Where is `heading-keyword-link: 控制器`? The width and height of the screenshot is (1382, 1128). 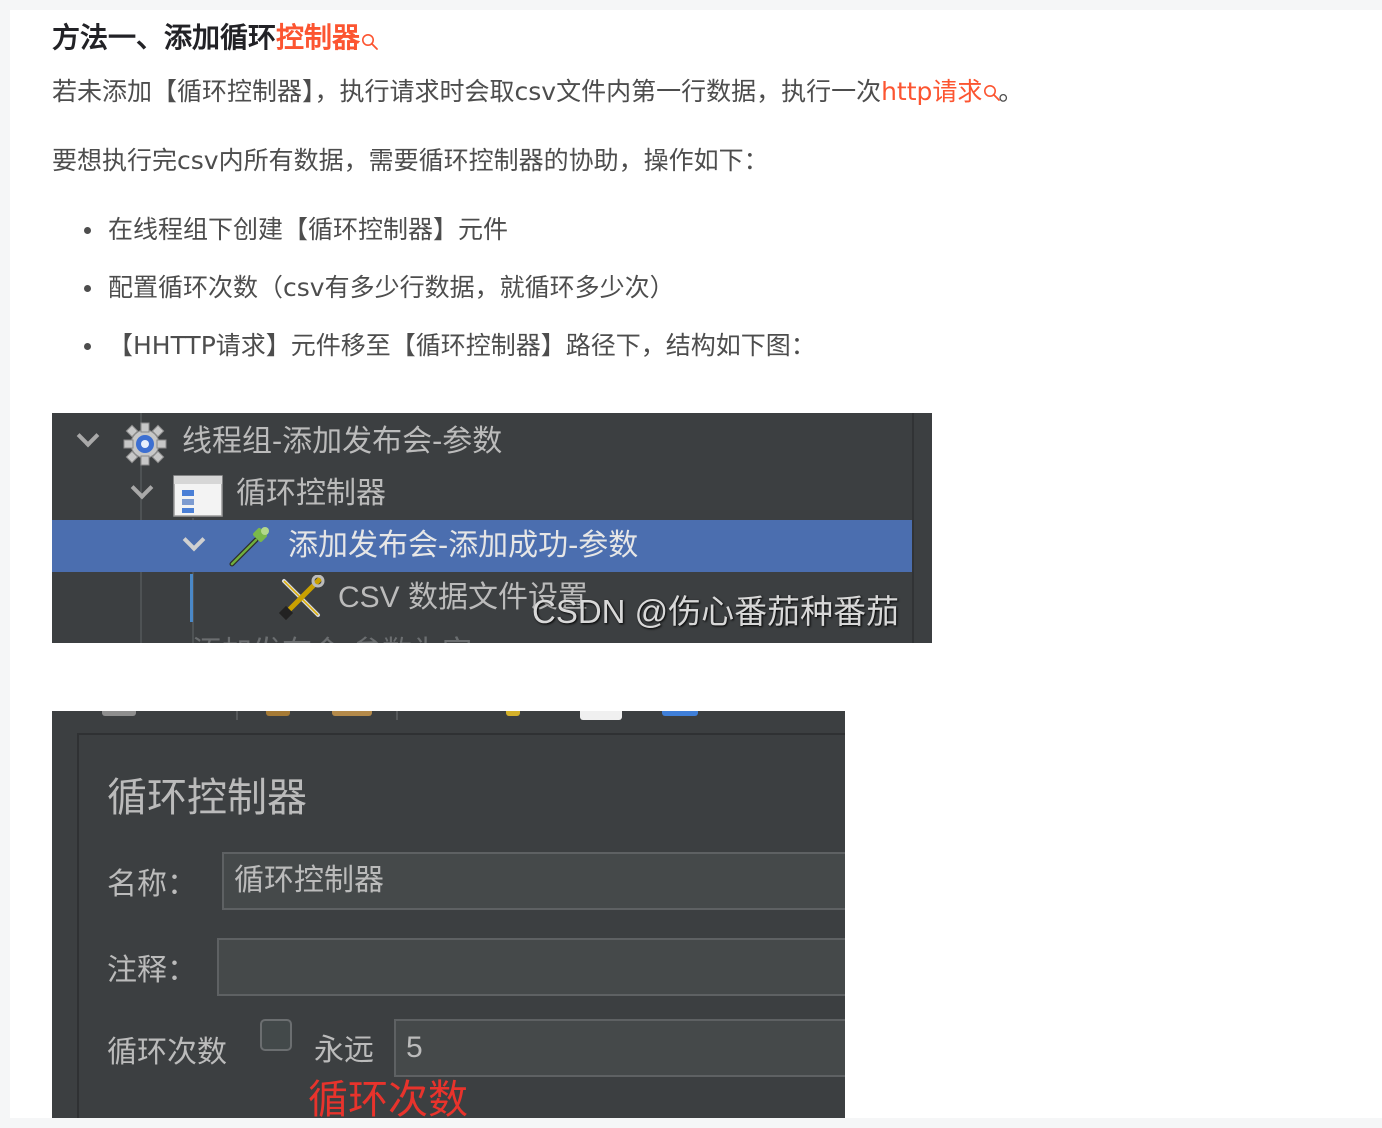
heading-keyword-link: 控制器 is located at coordinates (318, 37).